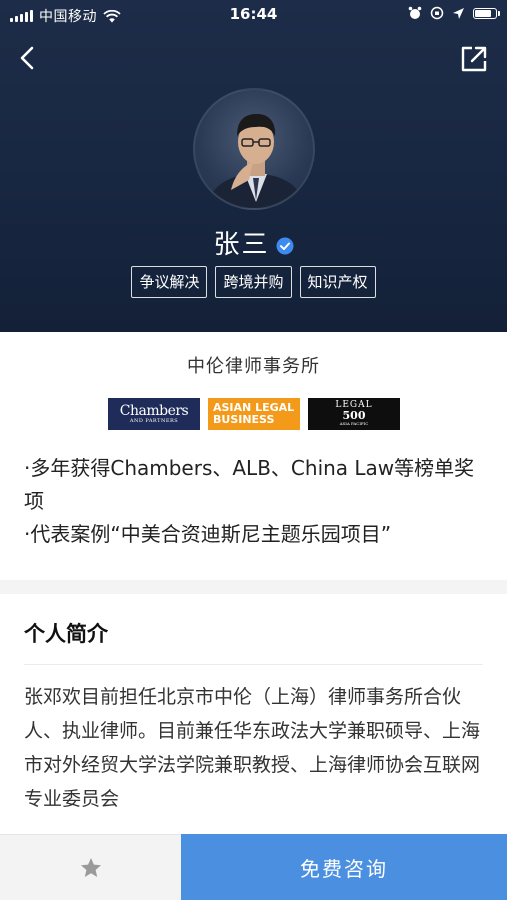 Image resolution: width=507 pixels, height=900 pixels. Describe the element at coordinates (337, 282) in the screenshot. I see `tag-intellectual-property: 知识产权` at that location.